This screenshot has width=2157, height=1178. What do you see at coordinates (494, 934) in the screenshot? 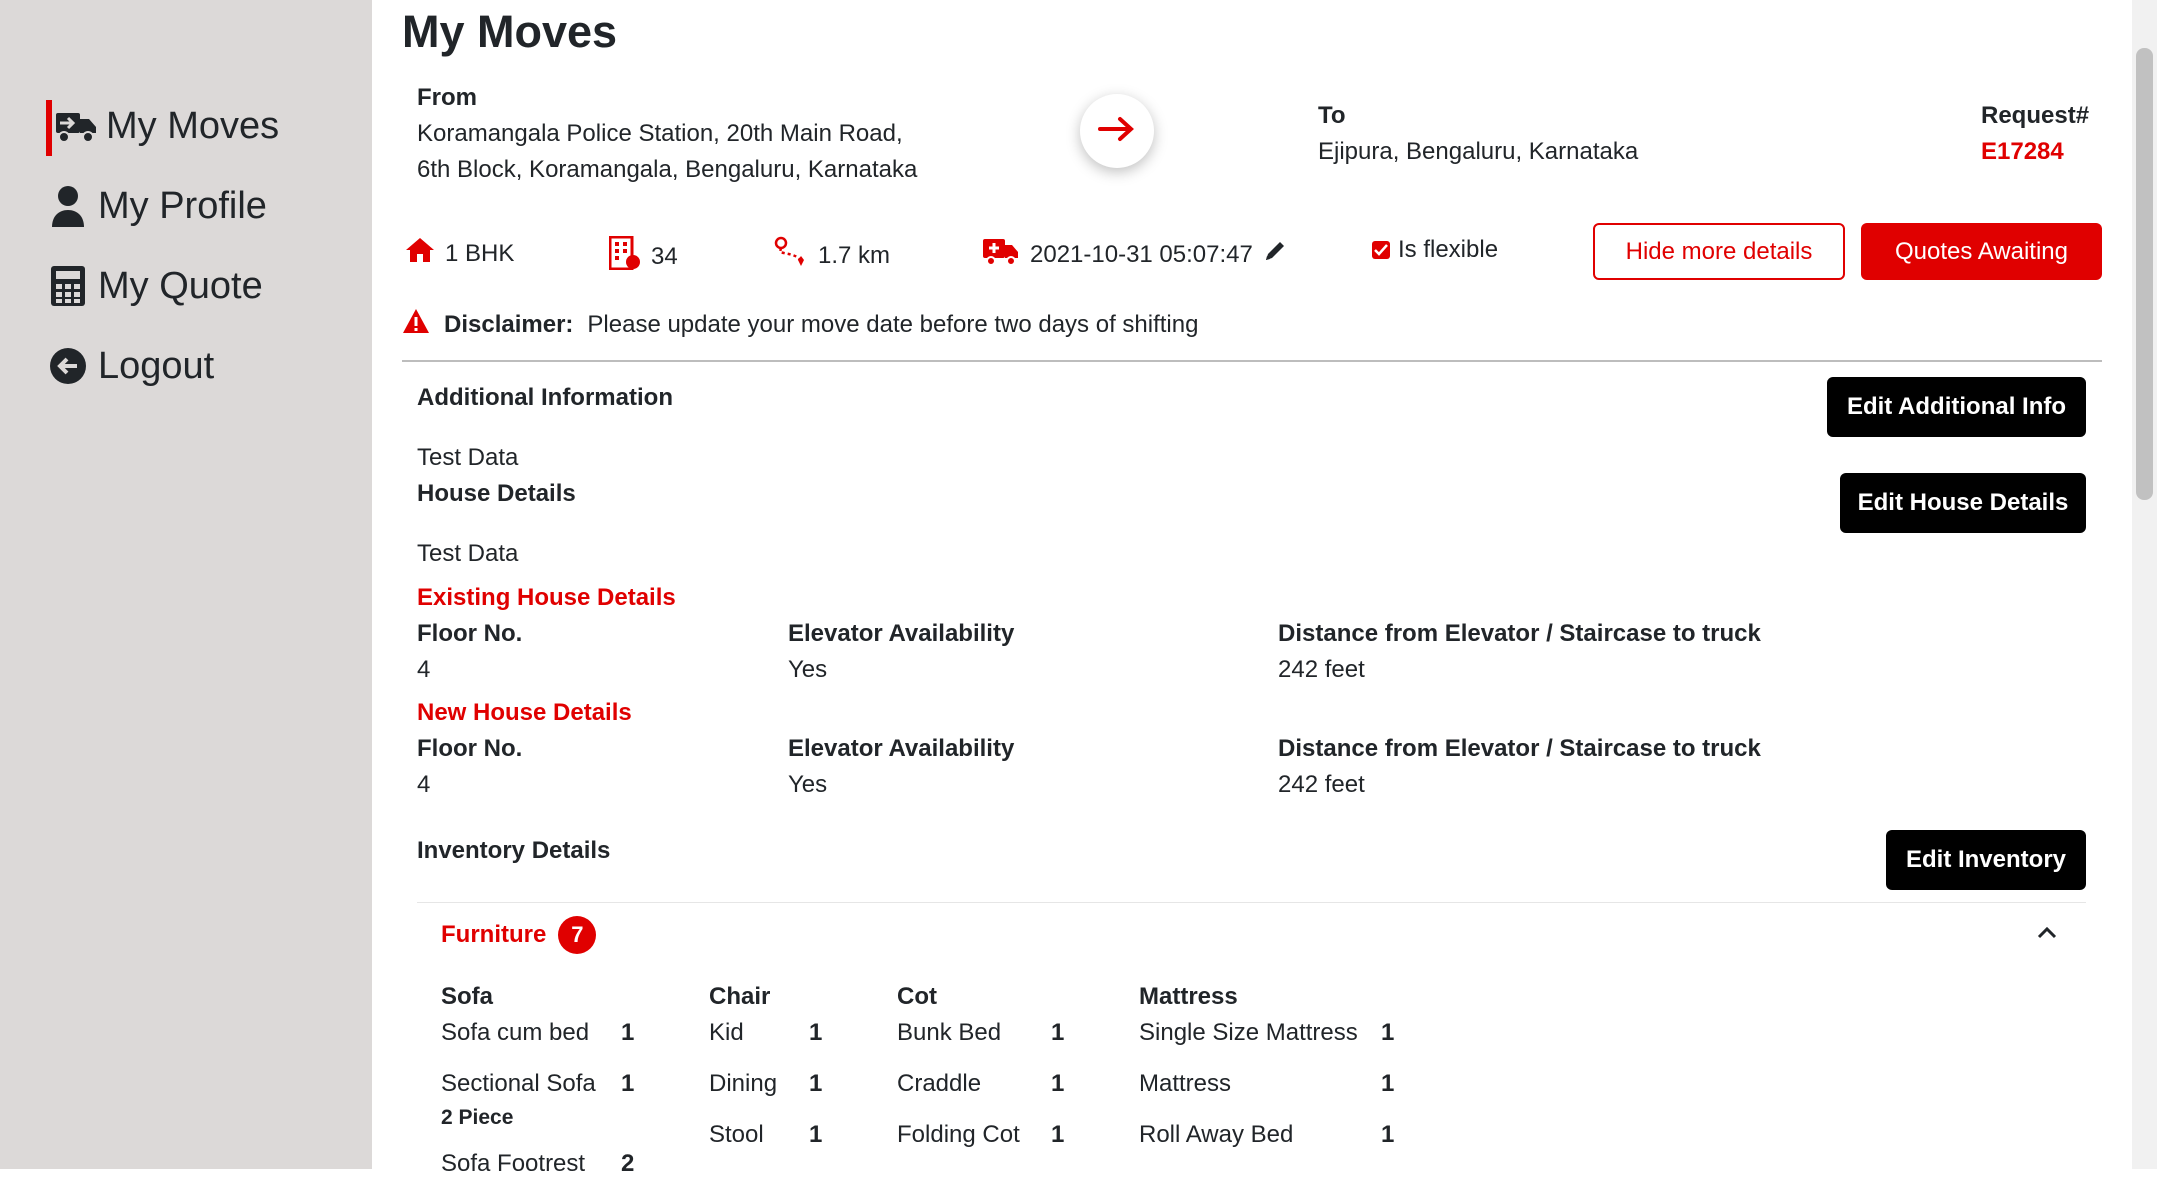
I see `category-title: Furniture` at bounding box center [494, 934].